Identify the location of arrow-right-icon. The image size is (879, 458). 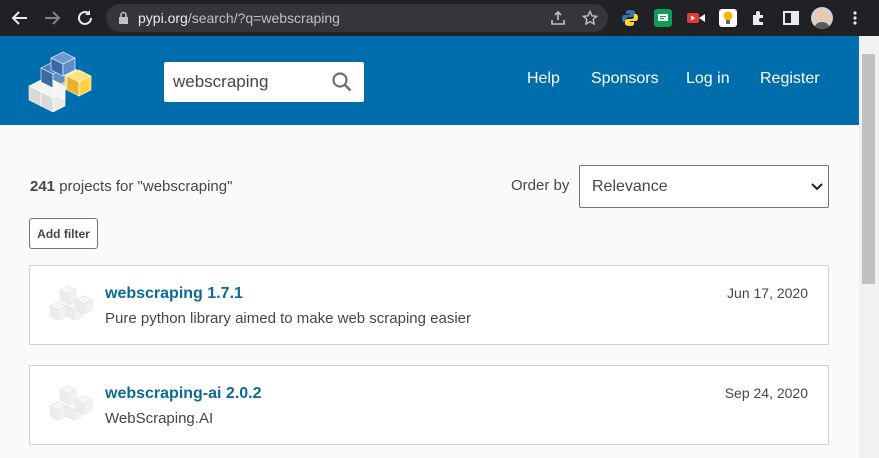
(53, 18).